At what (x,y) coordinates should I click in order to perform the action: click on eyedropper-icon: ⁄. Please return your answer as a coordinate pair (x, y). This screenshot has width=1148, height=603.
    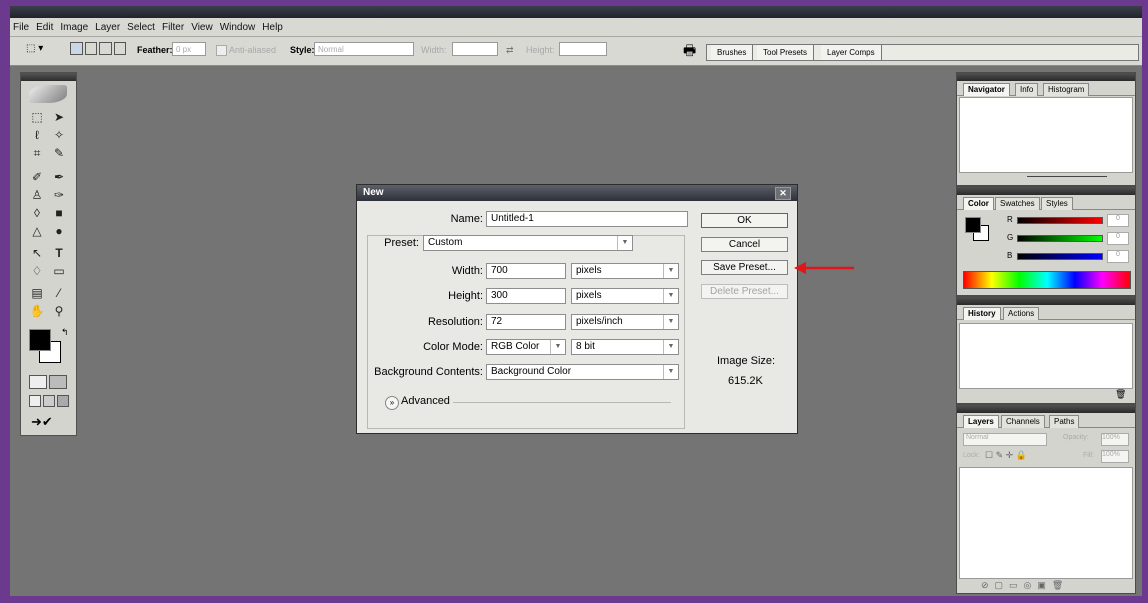
    Looking at the image, I should click on (59, 293).